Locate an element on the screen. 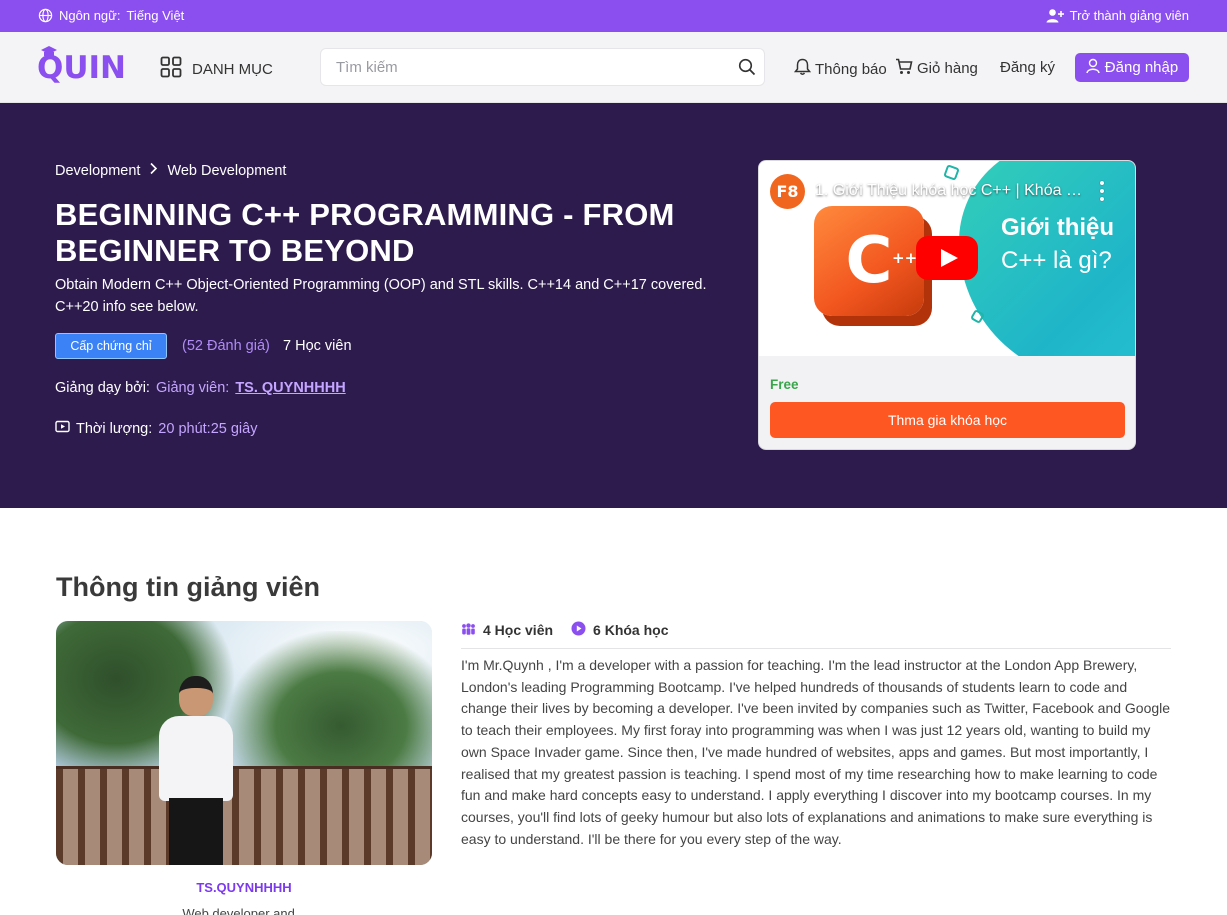  breadcrumb-item: Web Development is located at coordinates (226, 171).